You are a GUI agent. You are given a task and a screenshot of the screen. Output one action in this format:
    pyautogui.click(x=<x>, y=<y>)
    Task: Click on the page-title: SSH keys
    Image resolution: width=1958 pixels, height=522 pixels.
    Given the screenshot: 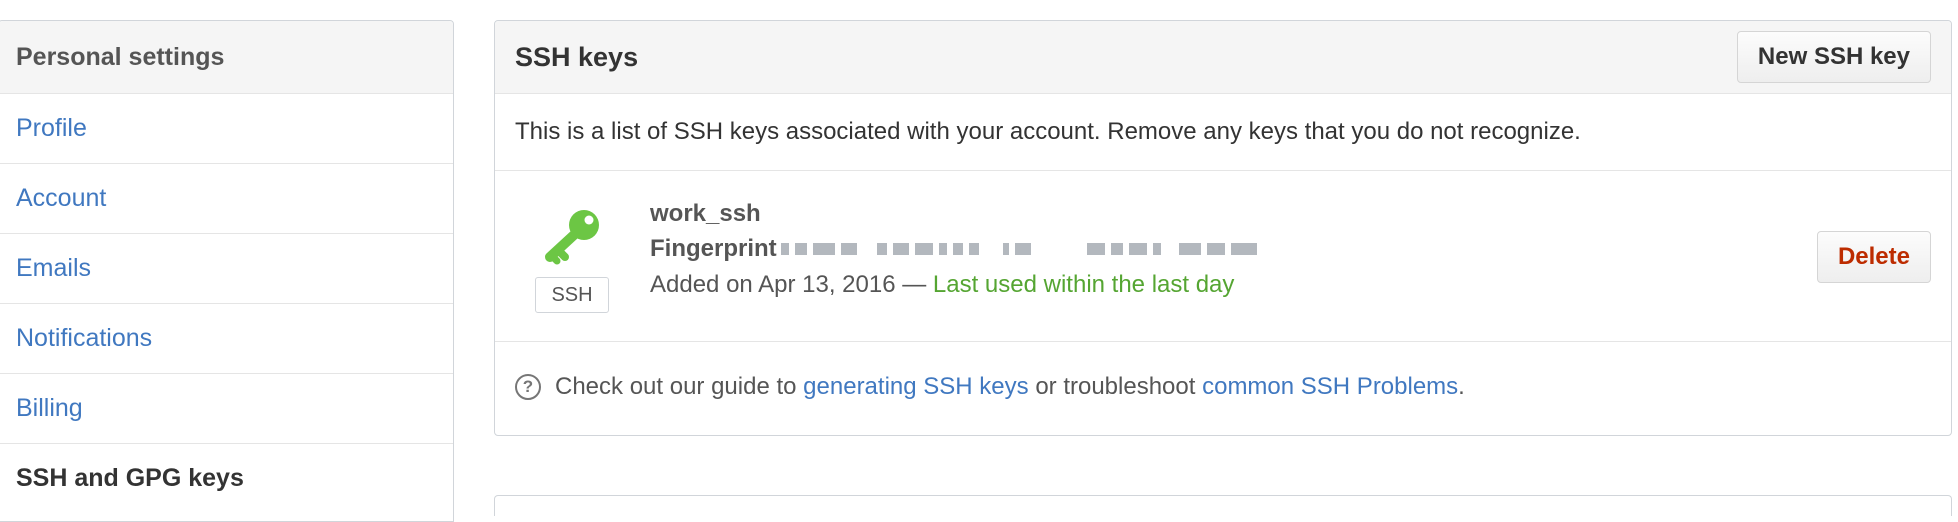 What is the action you would take?
    pyautogui.click(x=577, y=56)
    